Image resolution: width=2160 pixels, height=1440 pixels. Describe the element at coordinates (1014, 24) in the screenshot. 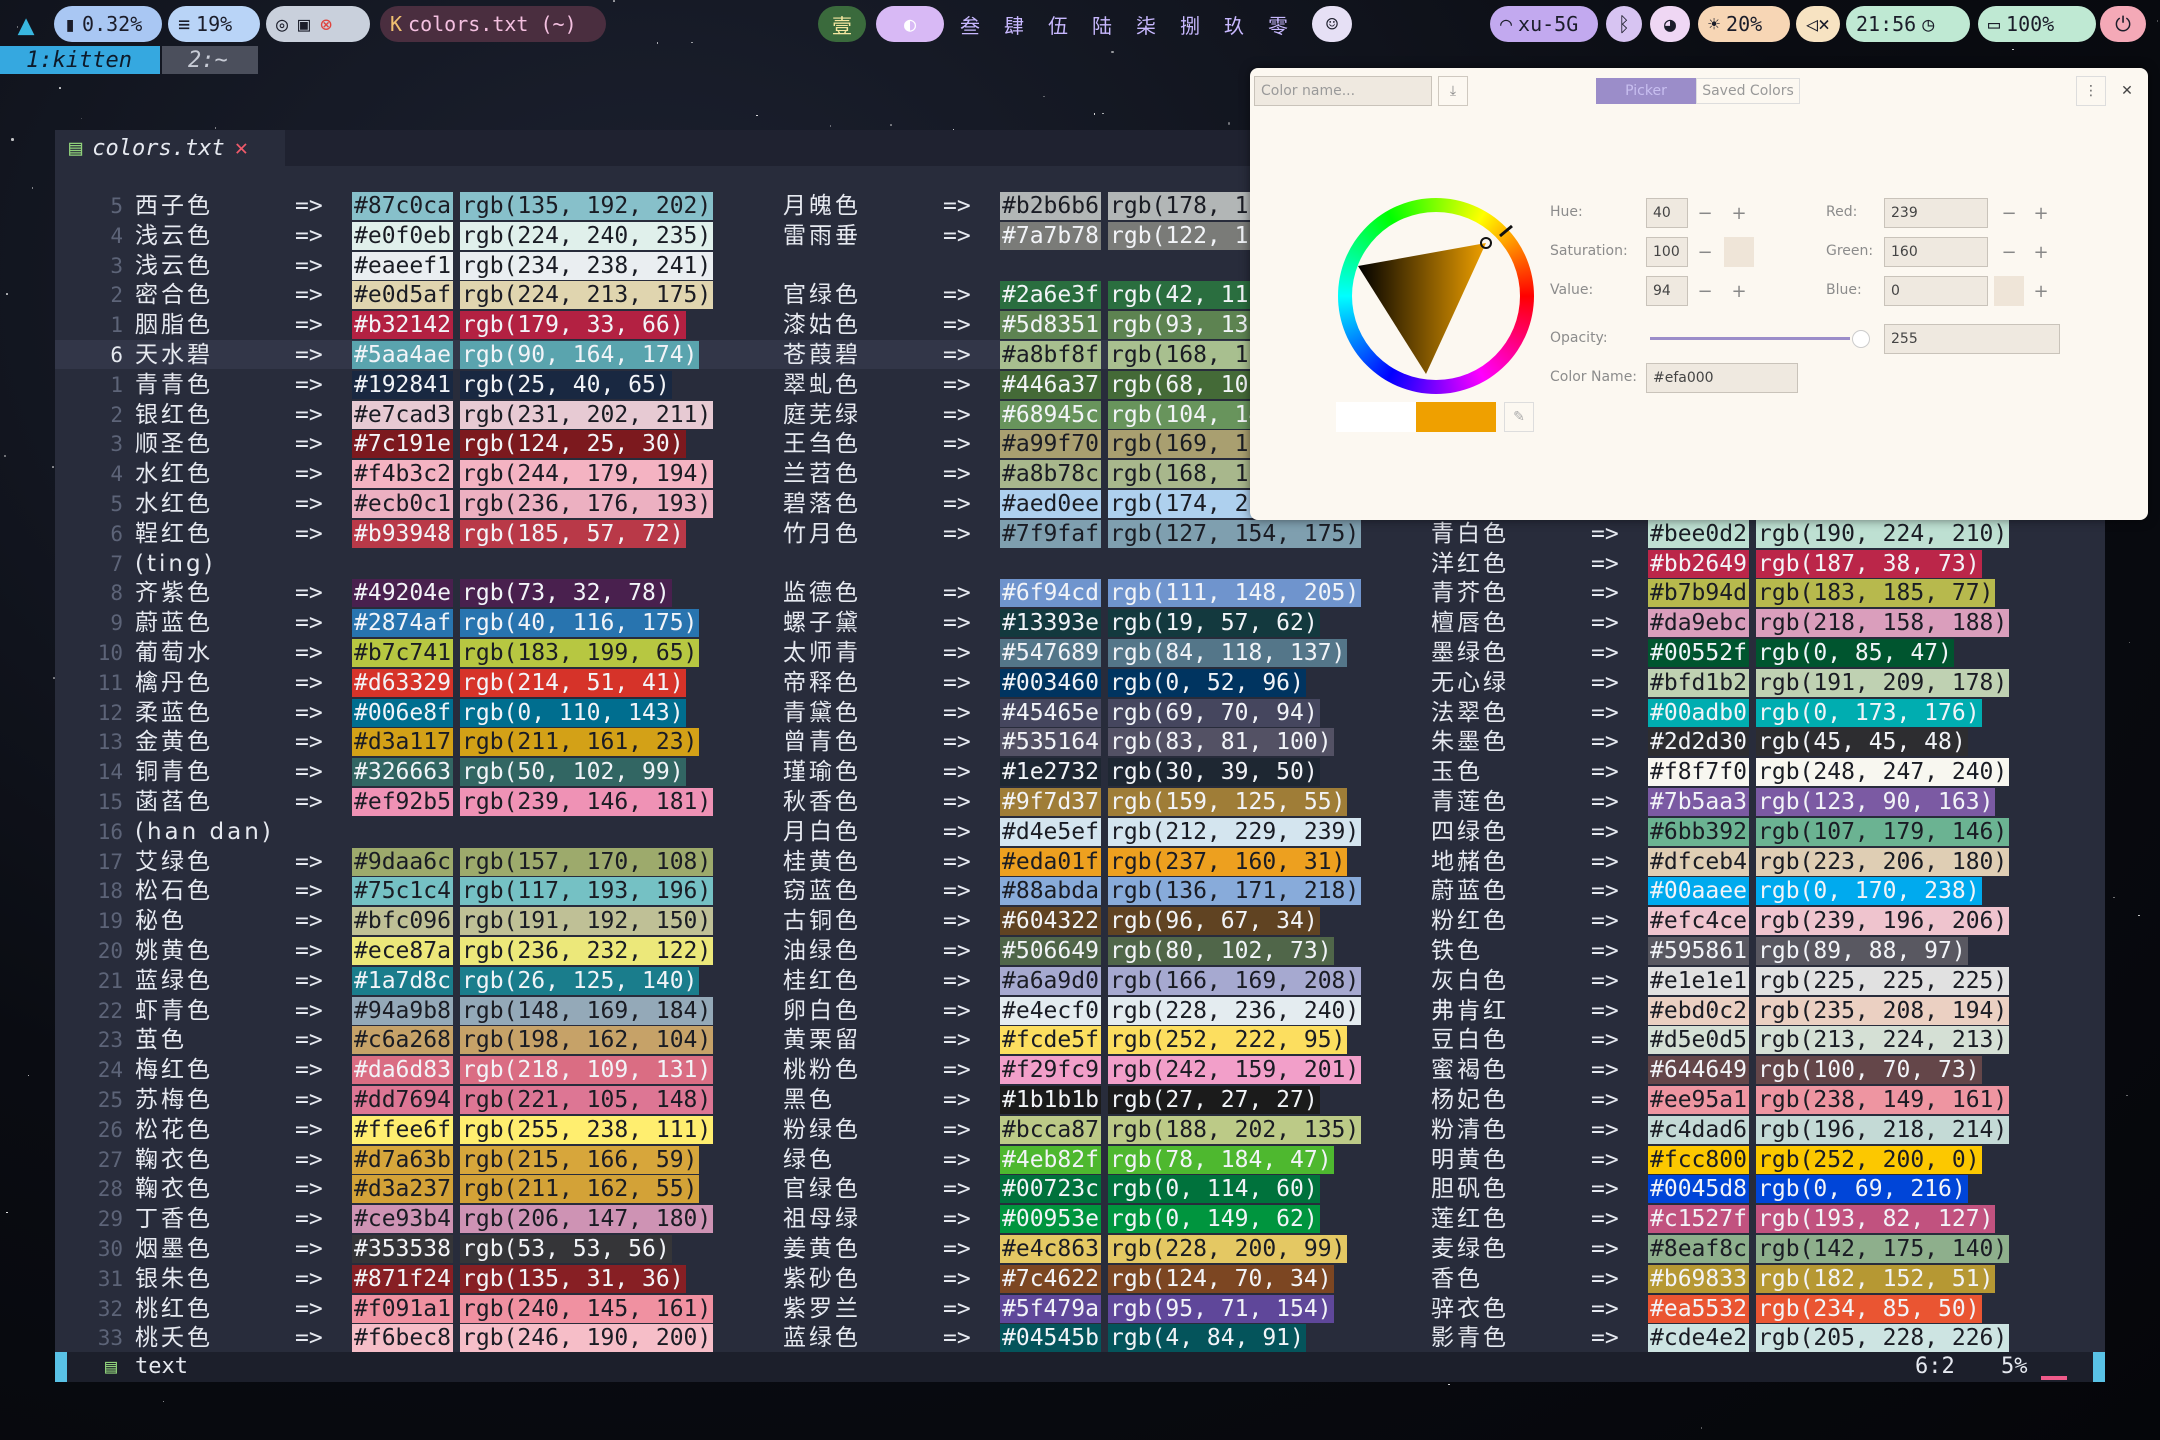

I see `workspace-4: 肆` at that location.